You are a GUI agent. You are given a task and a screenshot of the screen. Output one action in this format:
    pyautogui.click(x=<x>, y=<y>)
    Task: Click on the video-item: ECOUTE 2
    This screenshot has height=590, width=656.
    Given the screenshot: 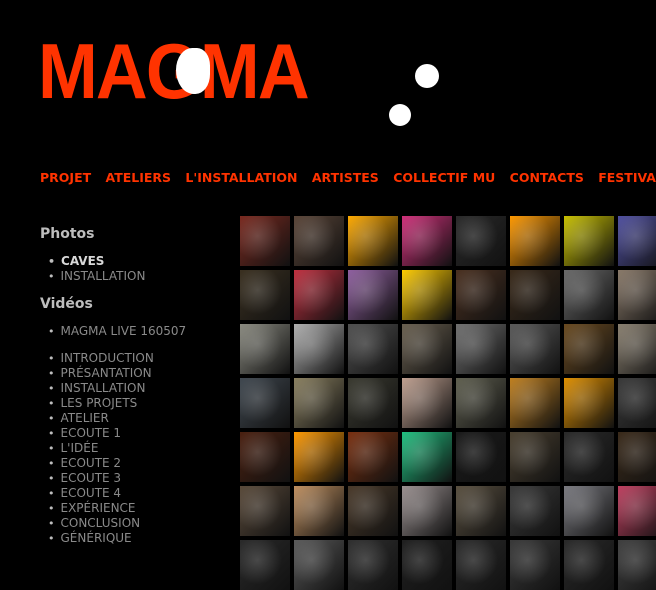 What is the action you would take?
    pyautogui.click(x=137, y=463)
    